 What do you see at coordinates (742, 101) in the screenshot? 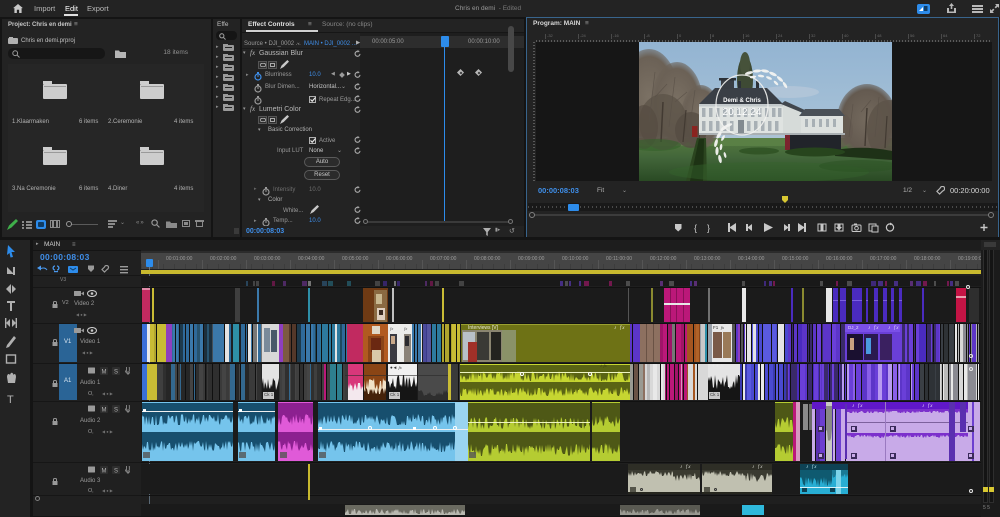
I see `svg-text: Demi & Chris` at bounding box center [742, 101].